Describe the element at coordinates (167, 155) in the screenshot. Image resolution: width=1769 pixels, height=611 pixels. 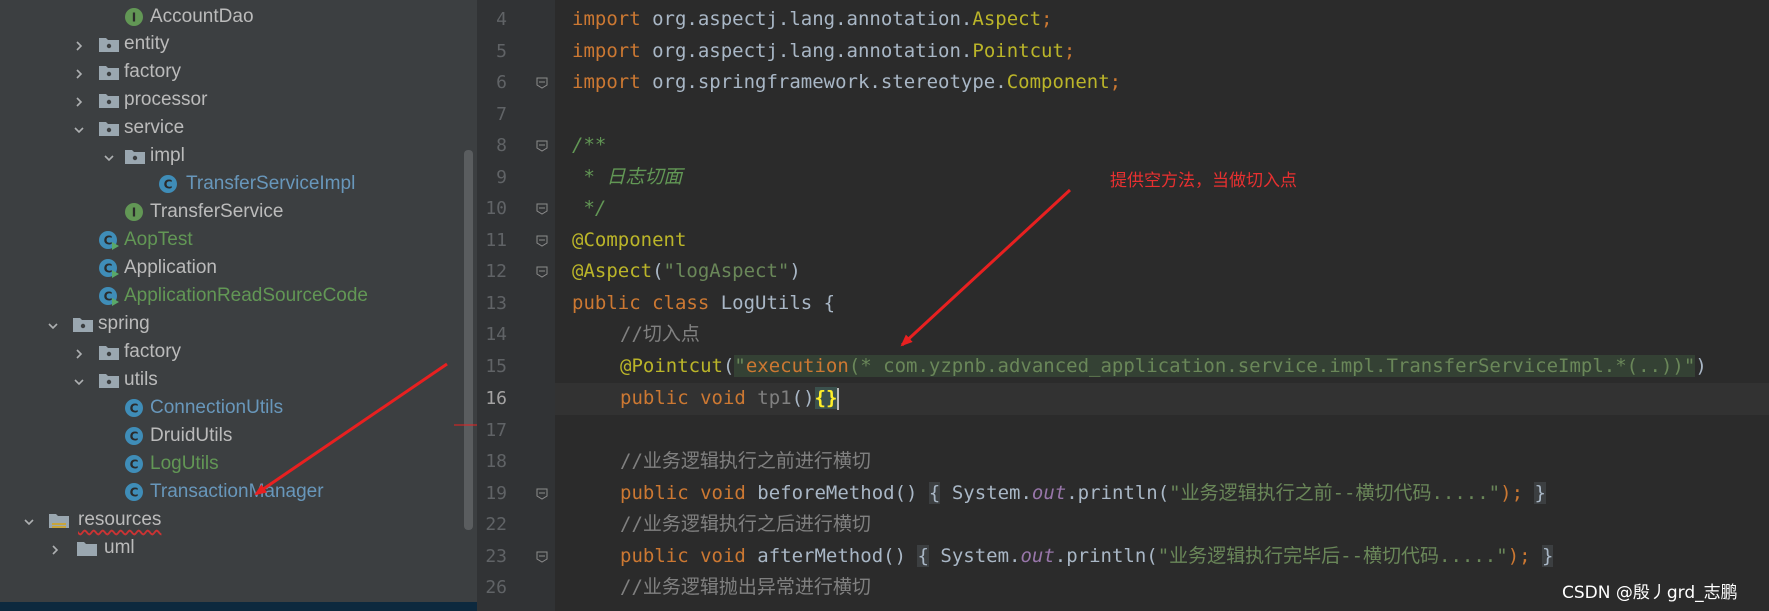
I see `tree-item-label: impl` at that location.